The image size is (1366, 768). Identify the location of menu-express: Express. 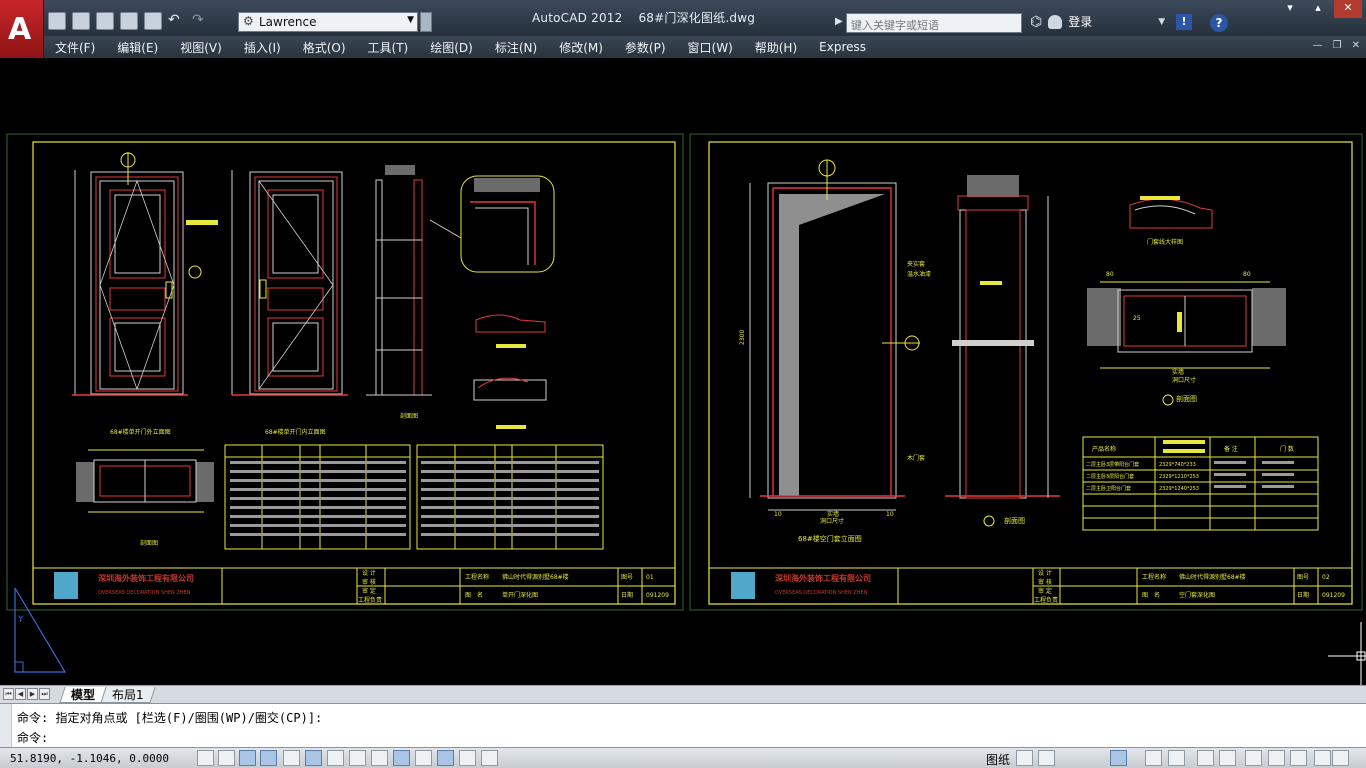
(842, 47).